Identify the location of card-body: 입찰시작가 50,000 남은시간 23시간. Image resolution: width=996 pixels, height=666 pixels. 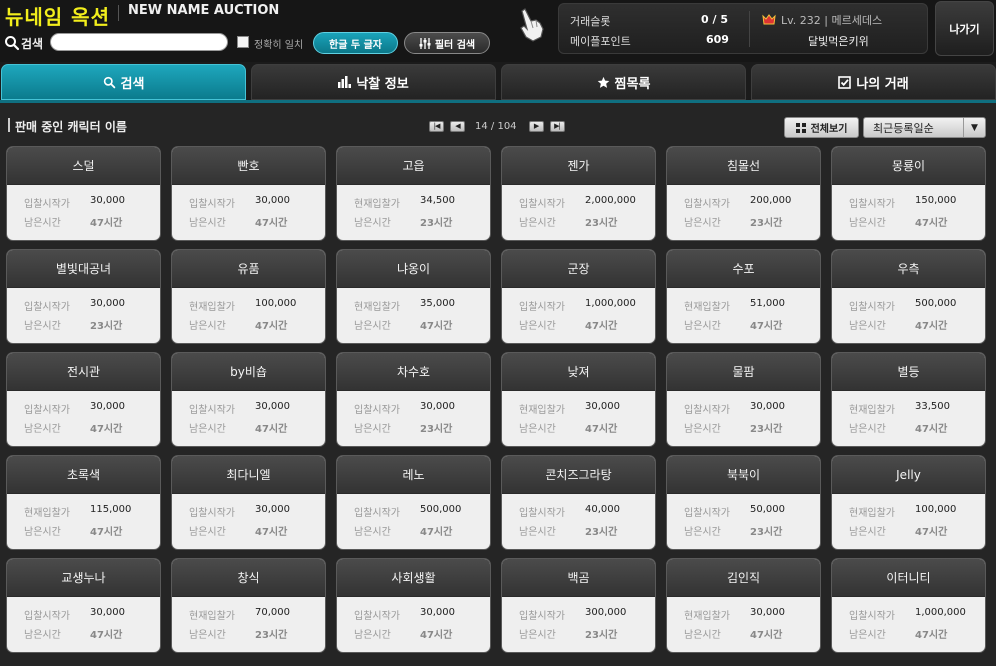
(743, 521).